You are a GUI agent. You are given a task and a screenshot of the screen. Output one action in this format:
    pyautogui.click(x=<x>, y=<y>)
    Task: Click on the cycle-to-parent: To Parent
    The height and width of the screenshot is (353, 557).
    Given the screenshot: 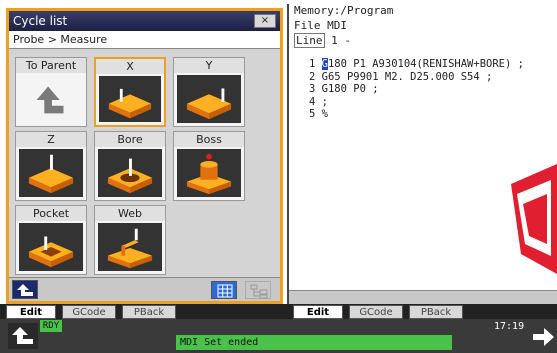 What is the action you would take?
    pyautogui.click(x=51, y=92)
    